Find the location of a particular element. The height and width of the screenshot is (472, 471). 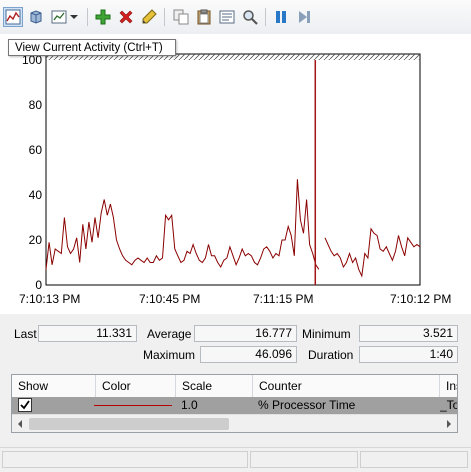

delete-counter-button is located at coordinates (126, 17).